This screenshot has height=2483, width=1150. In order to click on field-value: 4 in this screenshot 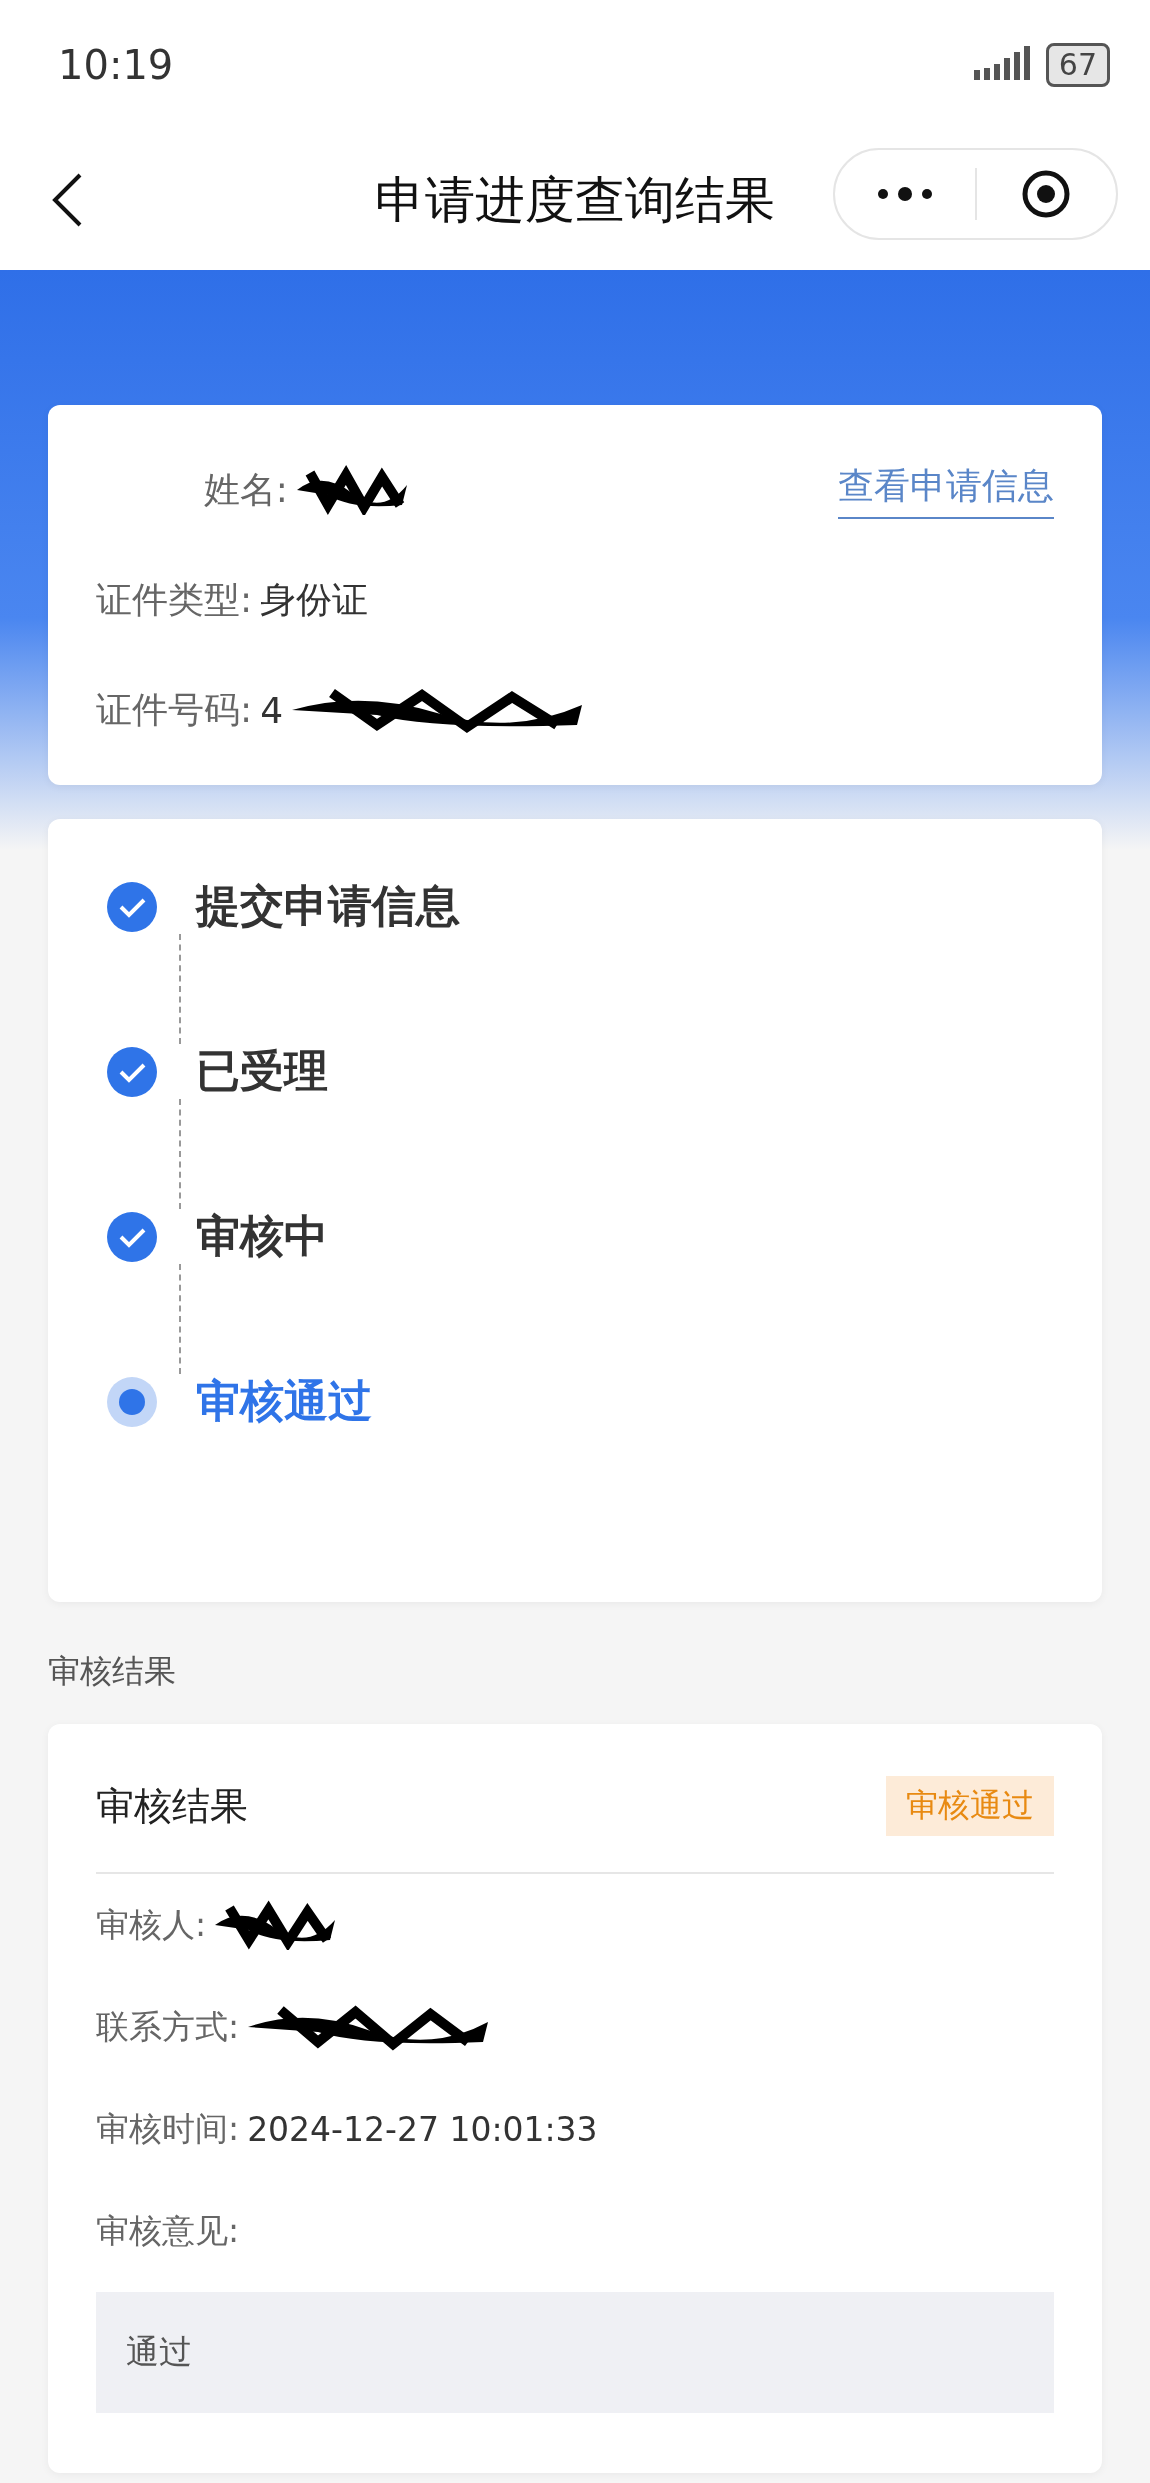, I will do `click(272, 710)`.